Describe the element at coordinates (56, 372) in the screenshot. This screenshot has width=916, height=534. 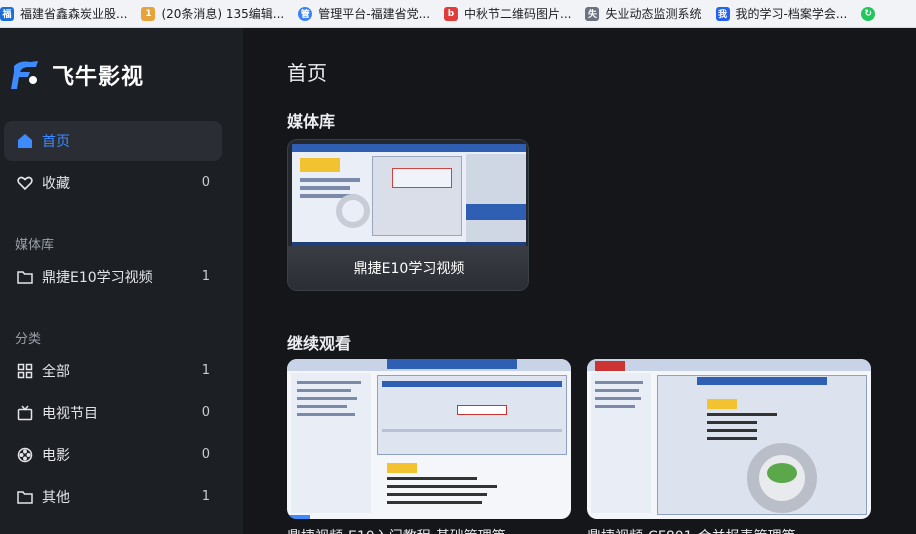
I see `nav-all-label: 全部` at that location.